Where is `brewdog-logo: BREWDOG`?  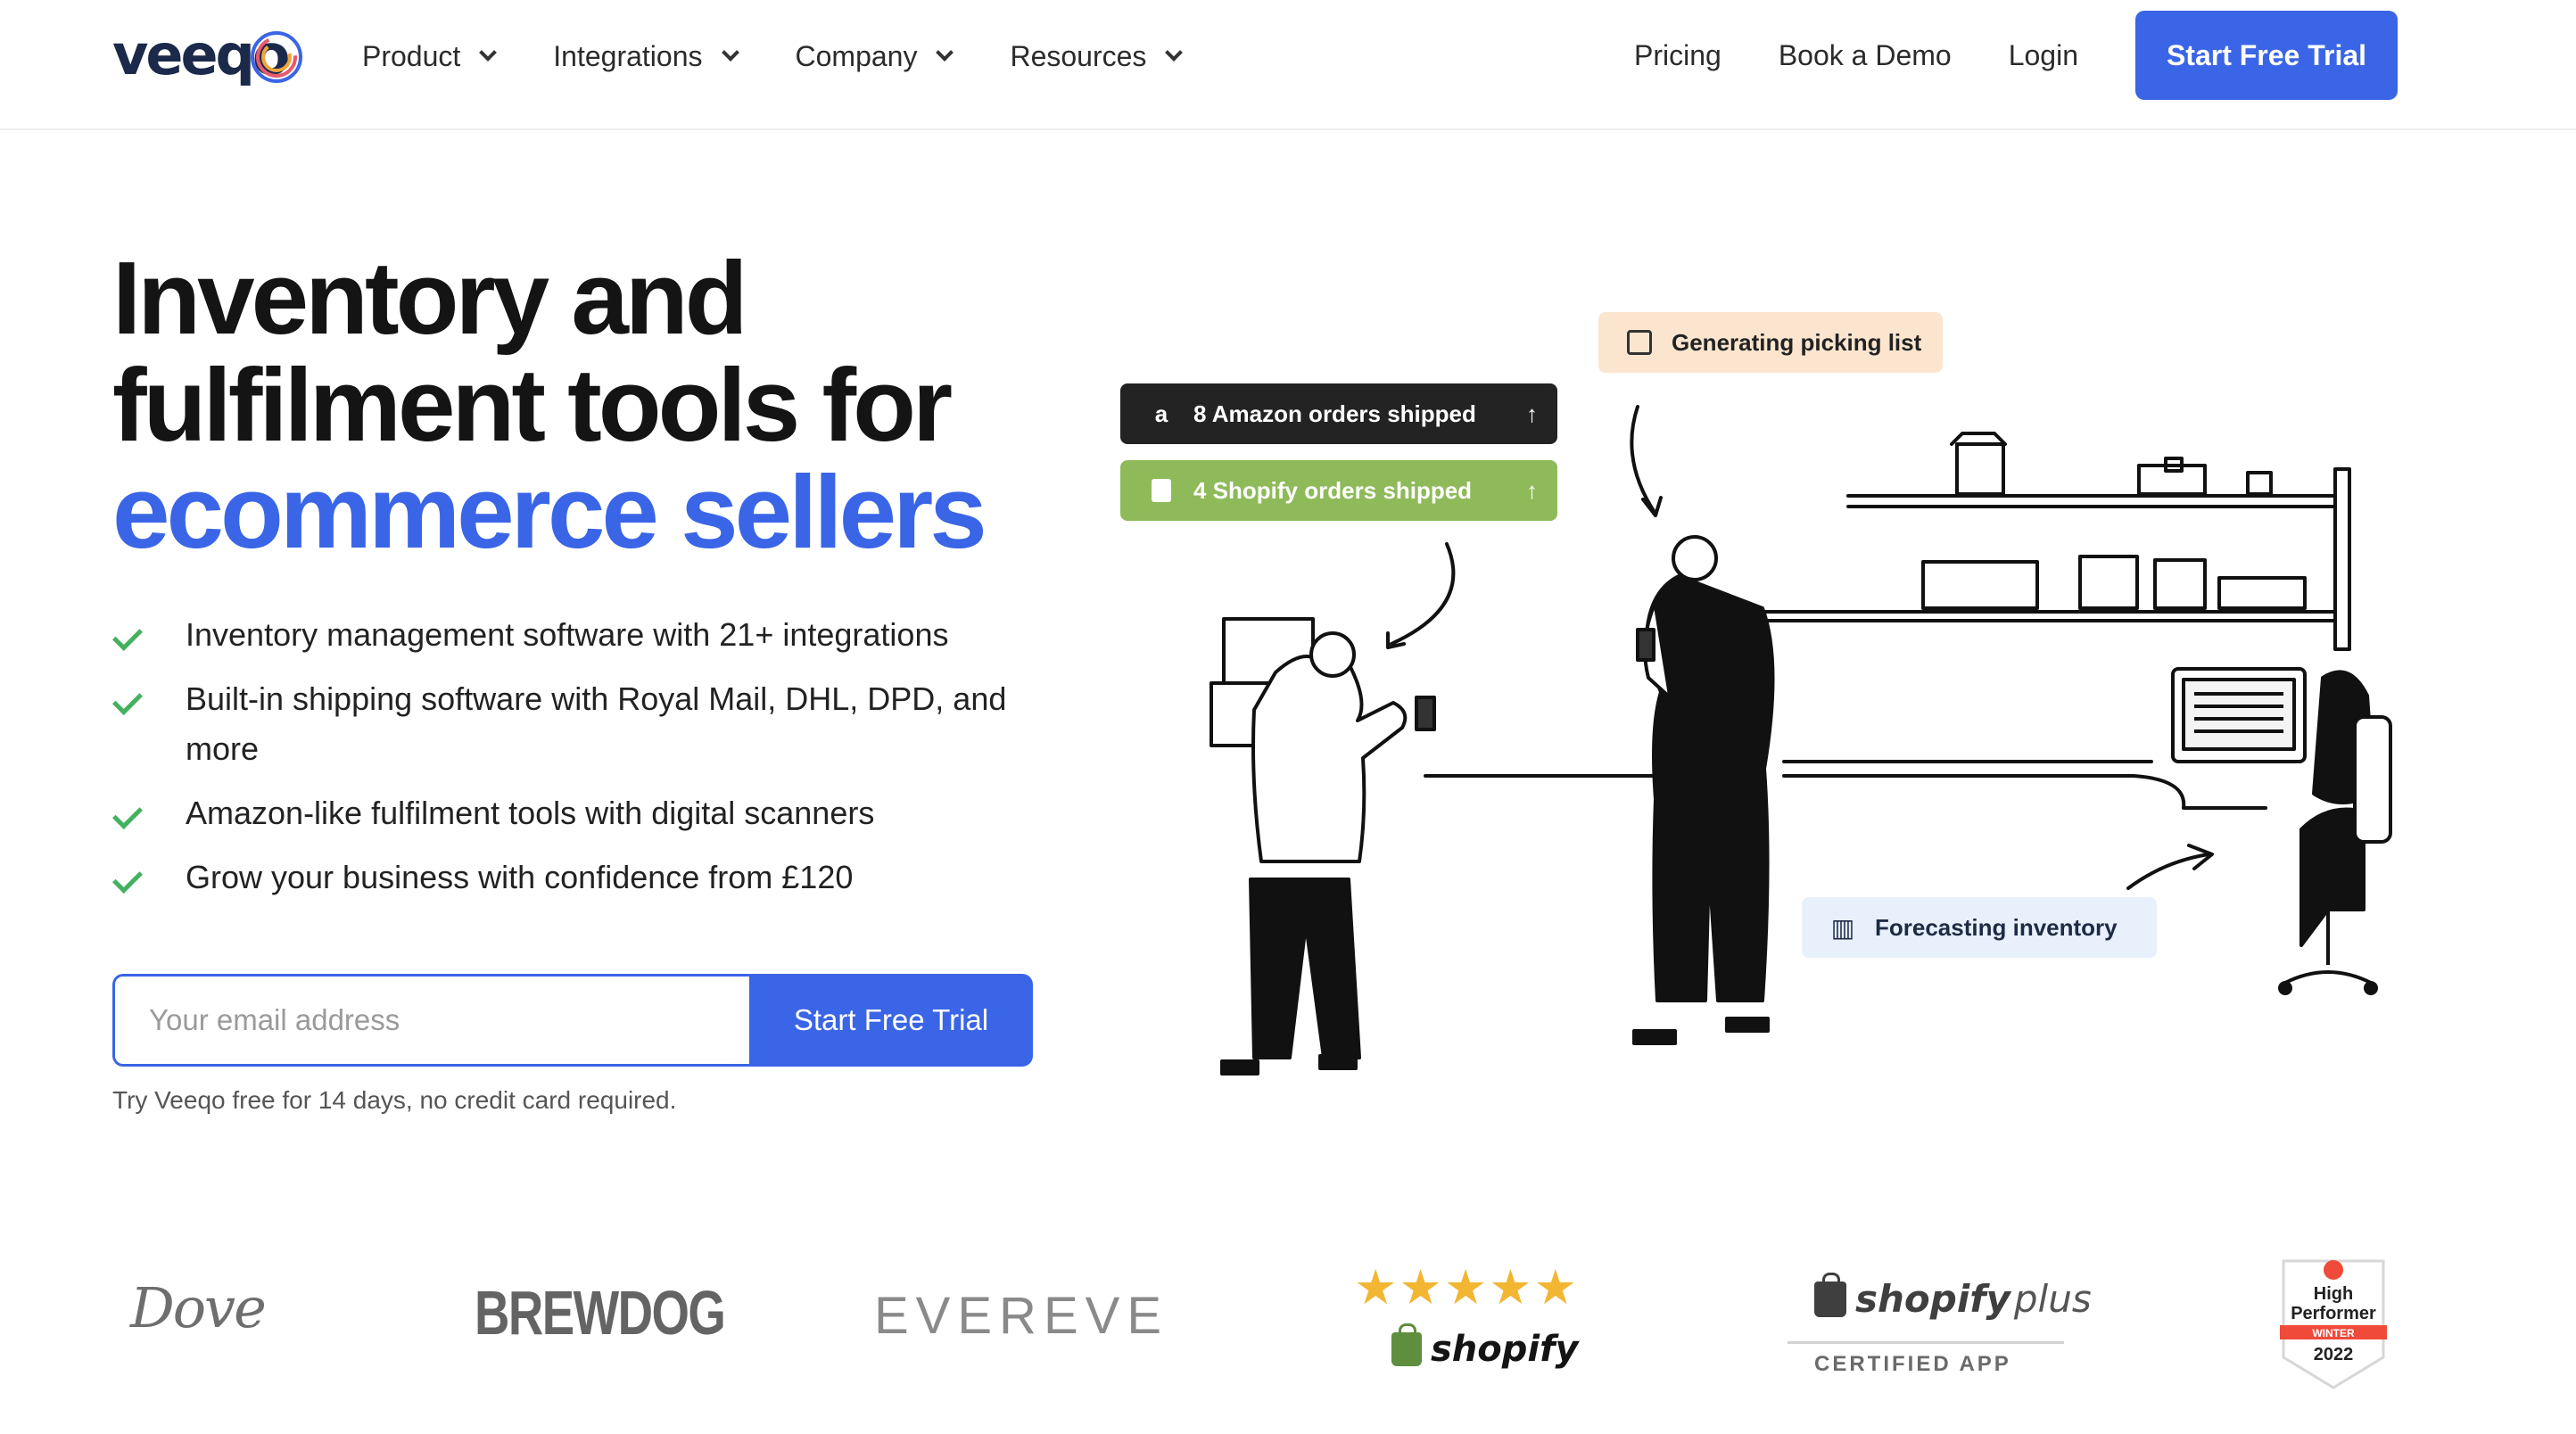 brewdog-logo: BREWDOG is located at coordinates (600, 1312).